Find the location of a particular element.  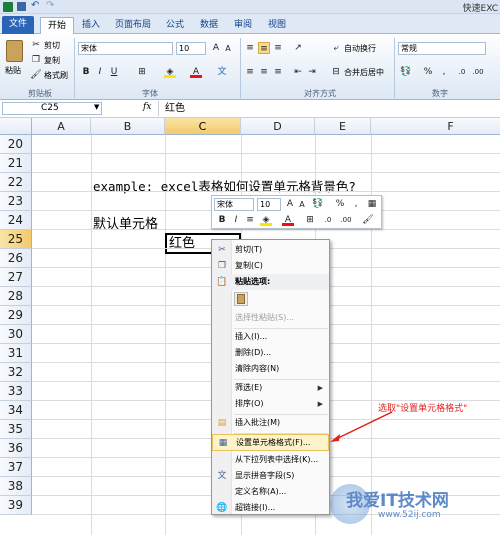

align-bottom-icon: ≡ is located at coordinates (278, 48).